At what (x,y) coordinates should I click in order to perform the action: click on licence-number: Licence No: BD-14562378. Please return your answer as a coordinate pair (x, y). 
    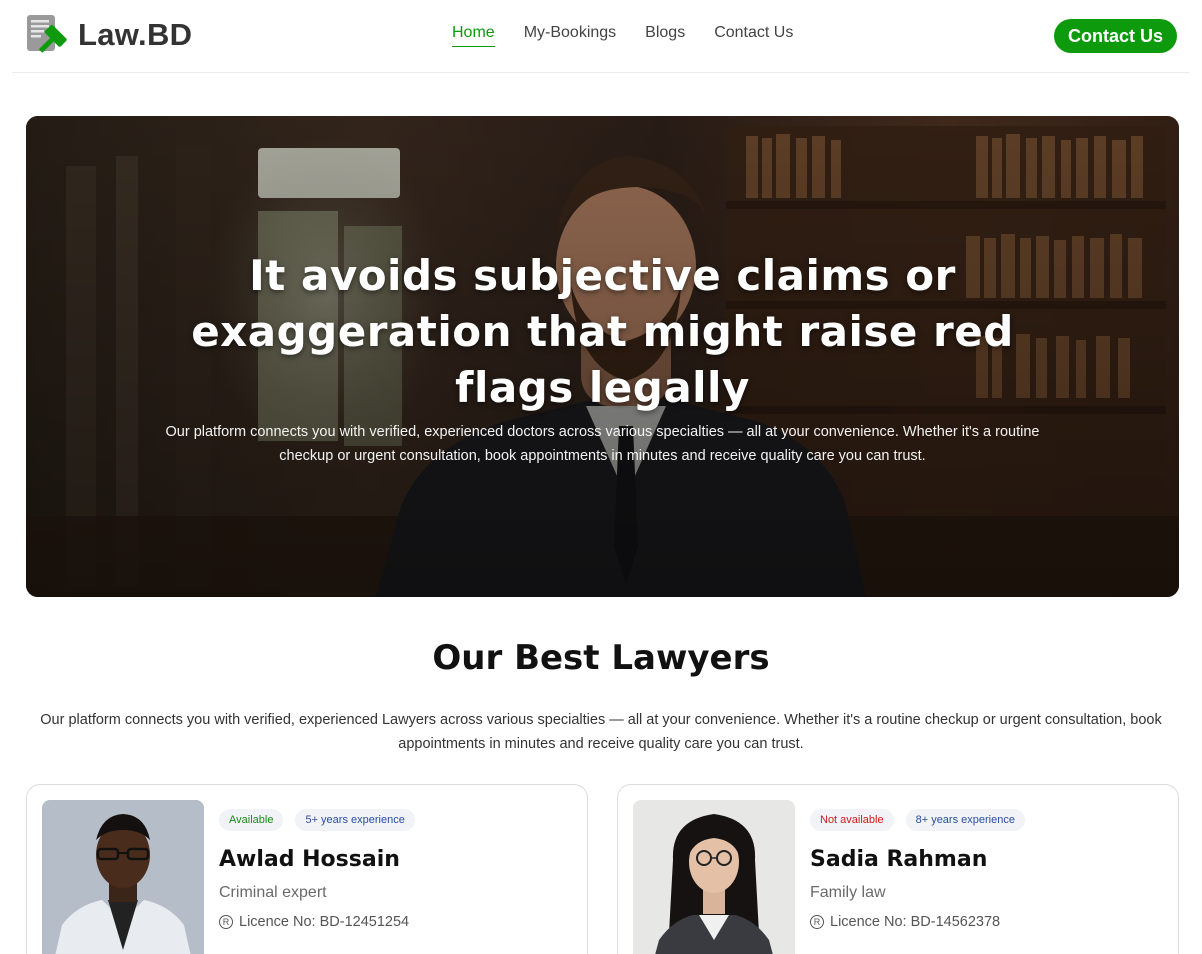
    Looking at the image, I should click on (915, 922).